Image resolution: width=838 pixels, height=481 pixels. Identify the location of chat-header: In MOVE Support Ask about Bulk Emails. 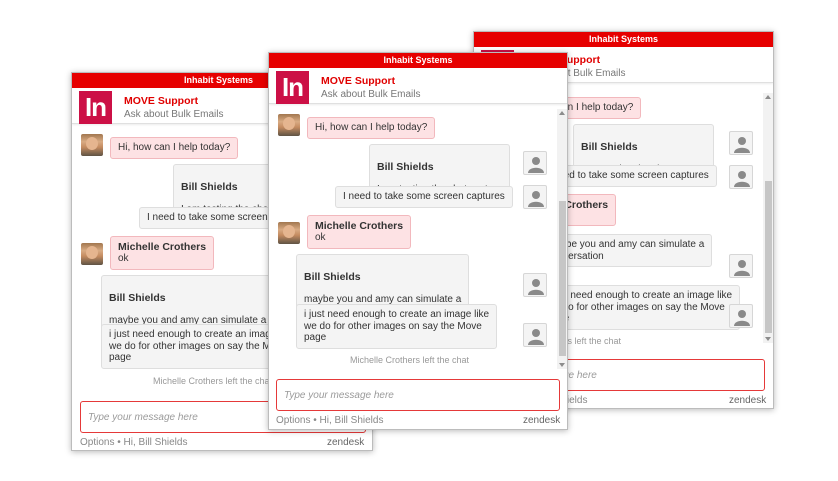
(418, 86).